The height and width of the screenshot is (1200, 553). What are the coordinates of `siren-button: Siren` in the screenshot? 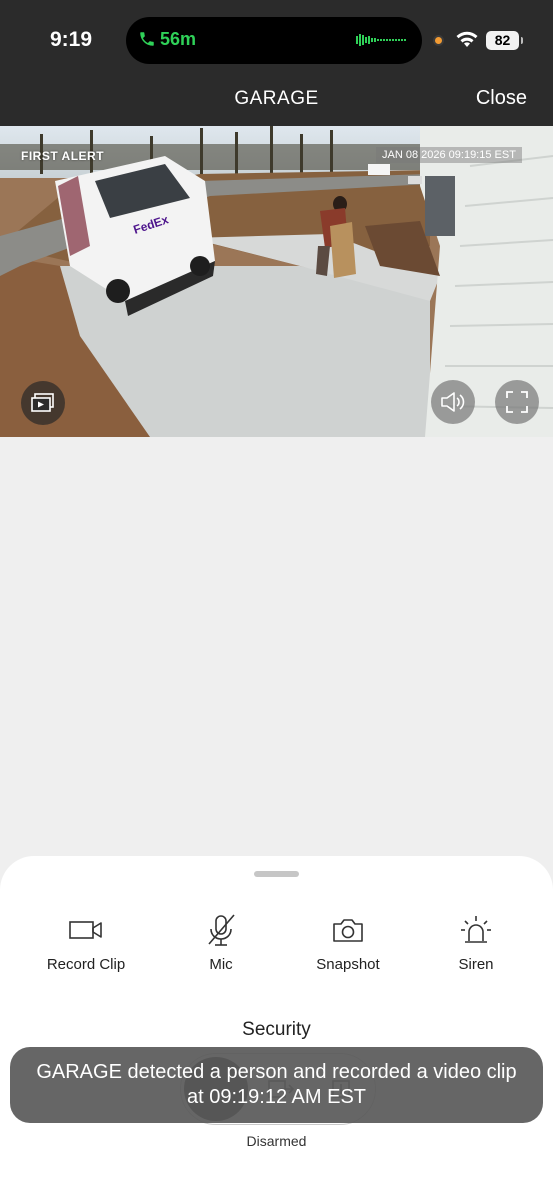 It's located at (476, 941).